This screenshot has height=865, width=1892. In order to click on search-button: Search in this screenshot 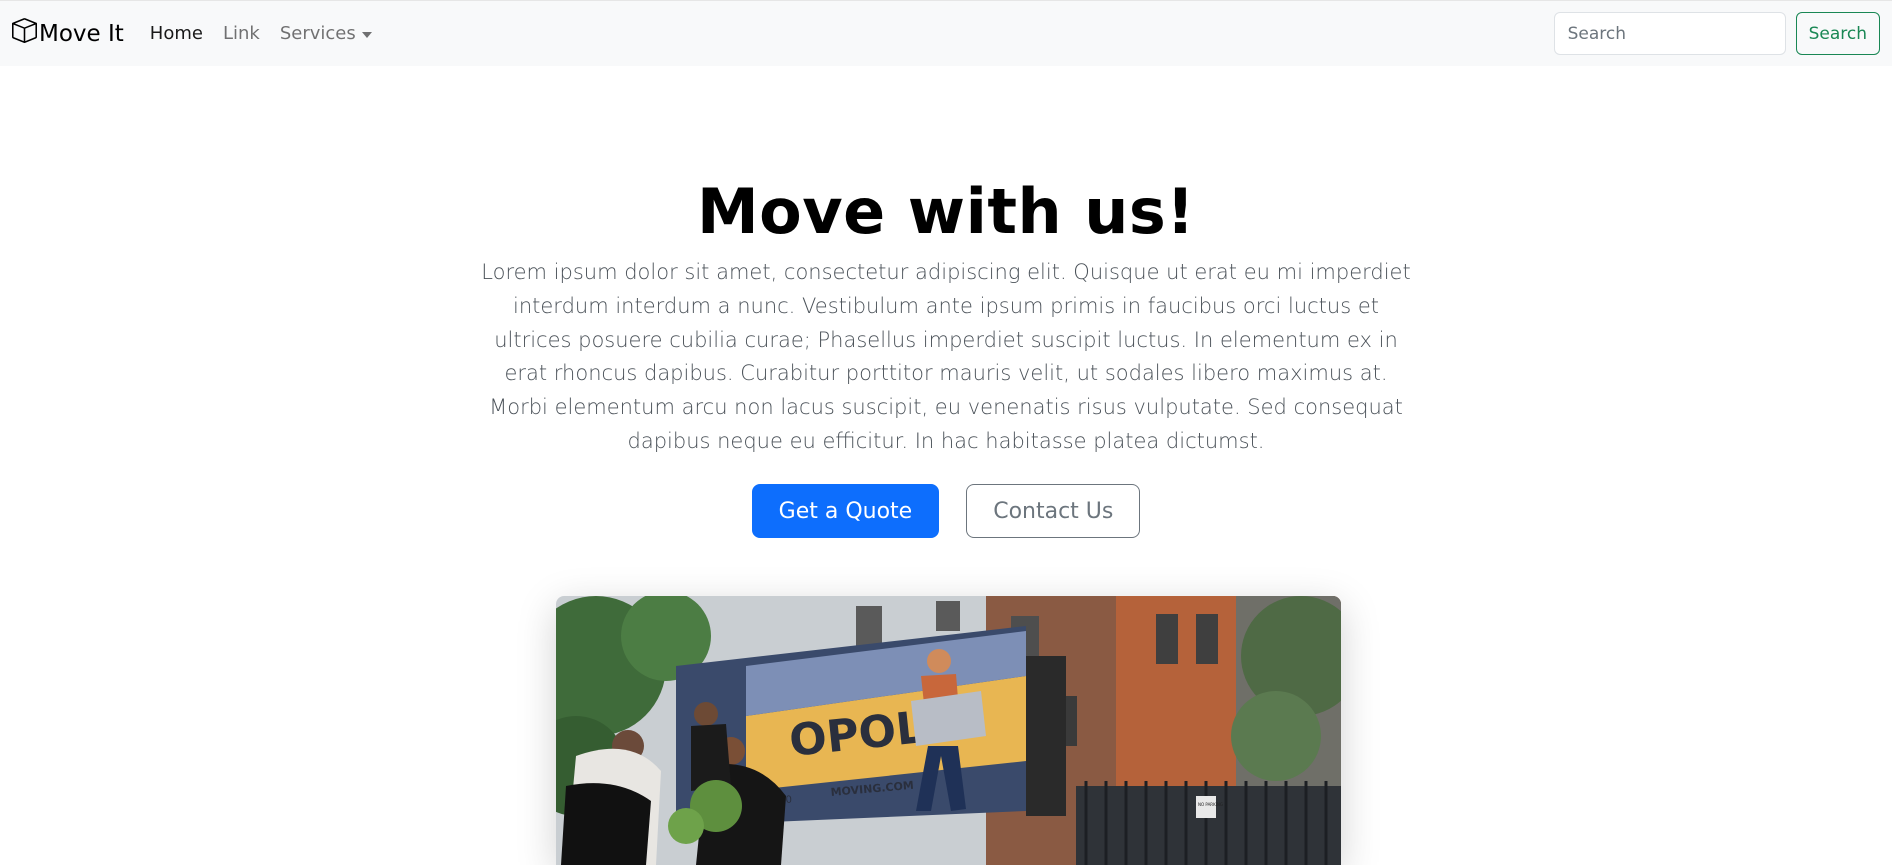, I will do `click(1837, 33)`.